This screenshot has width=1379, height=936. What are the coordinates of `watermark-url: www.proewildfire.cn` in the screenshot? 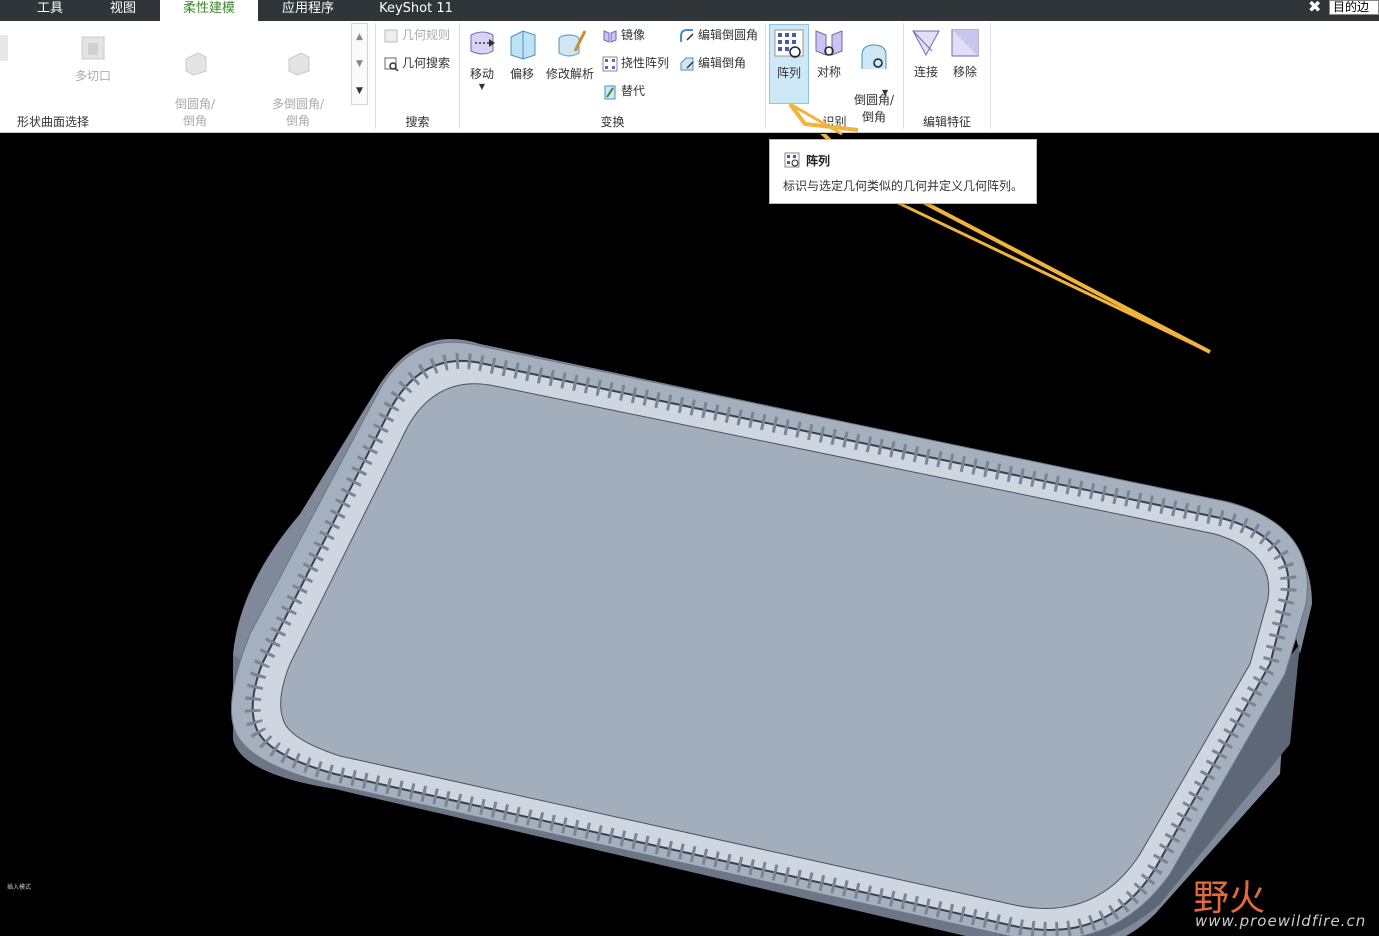 It's located at (1281, 921).